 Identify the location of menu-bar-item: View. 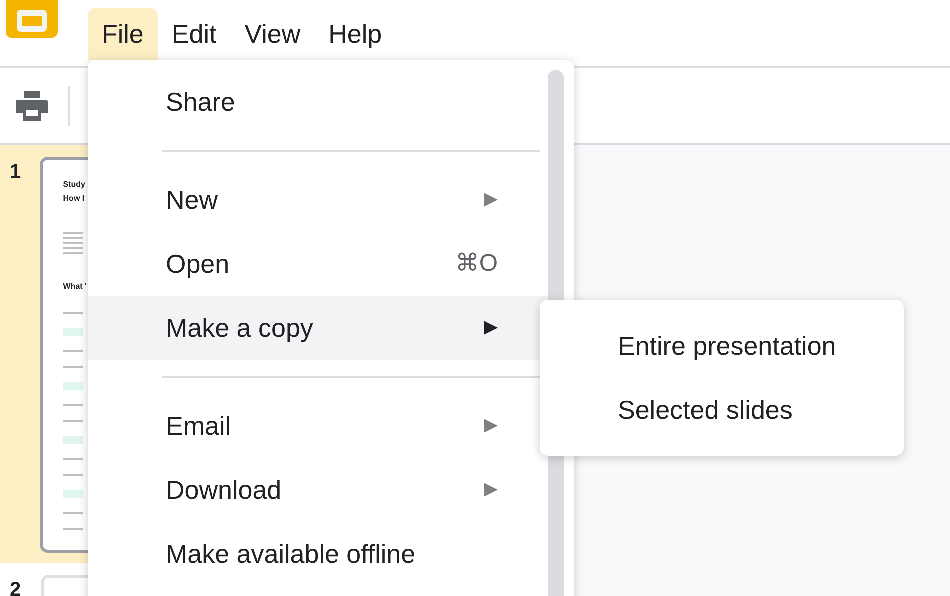
(272, 34).